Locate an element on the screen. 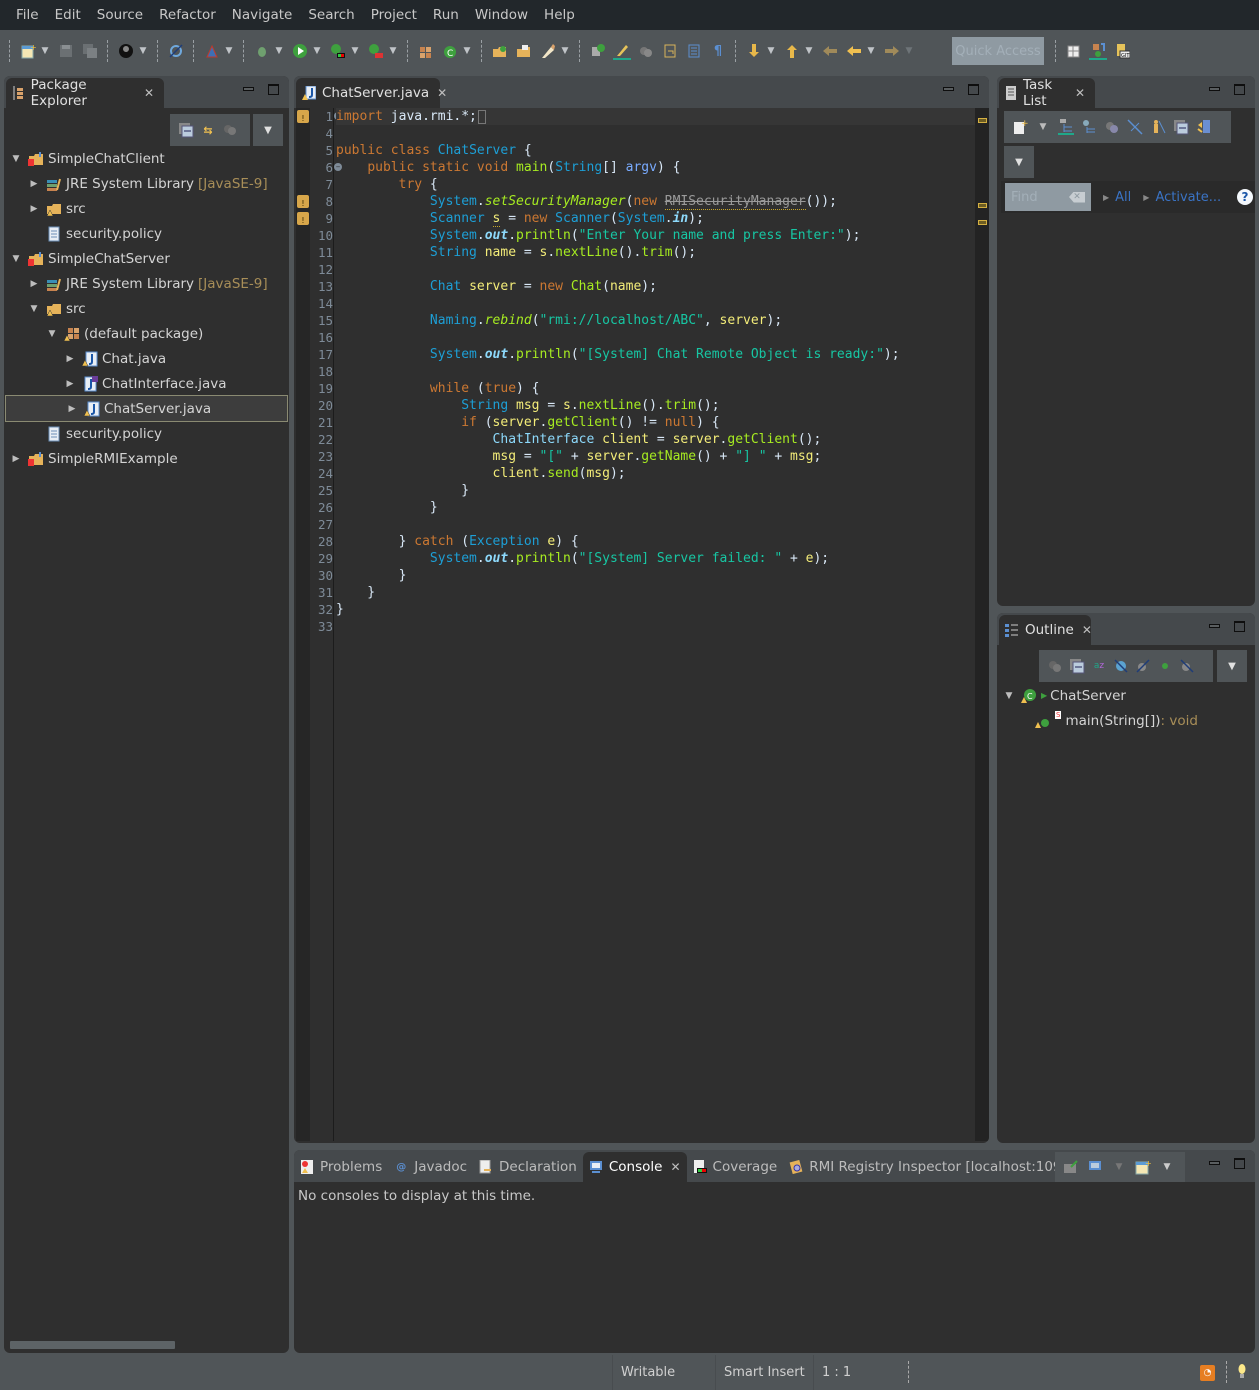  external-tools-dropdown-icon: ▼ is located at coordinates (393, 51).